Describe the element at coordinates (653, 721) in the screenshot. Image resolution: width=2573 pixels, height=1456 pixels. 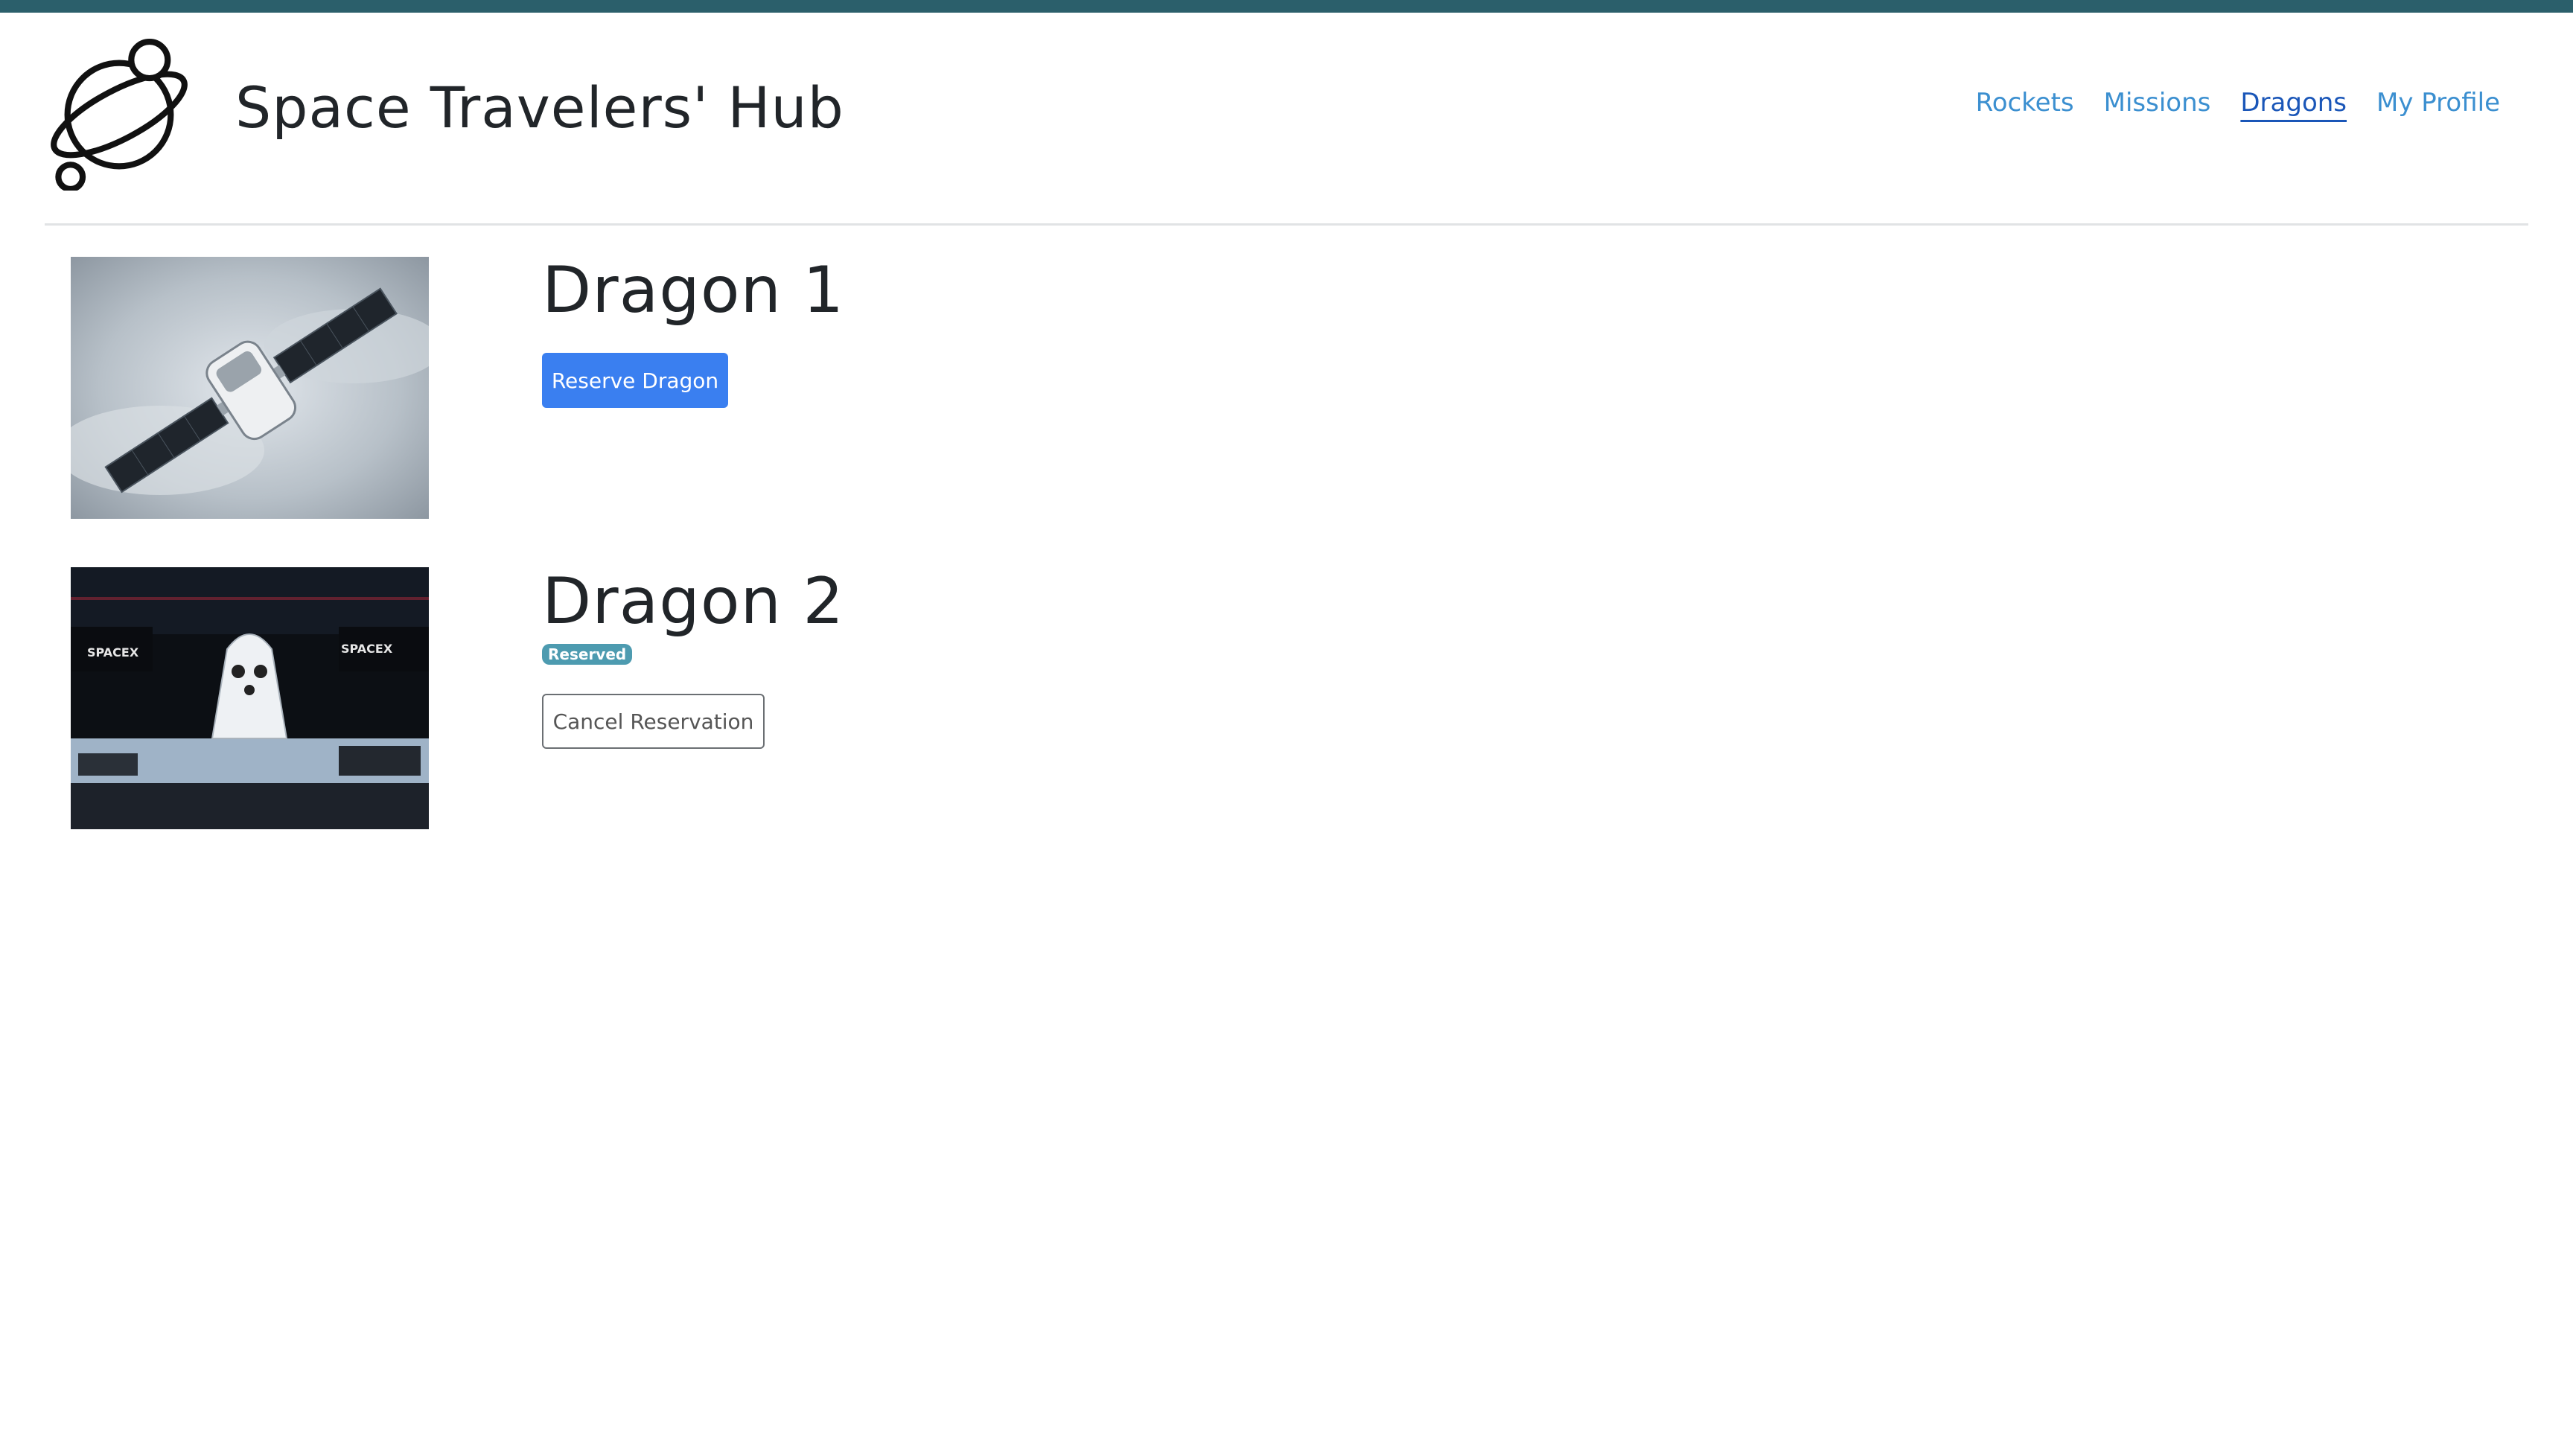
I see `cancel-reservation-button: Cancel Reservation` at that location.